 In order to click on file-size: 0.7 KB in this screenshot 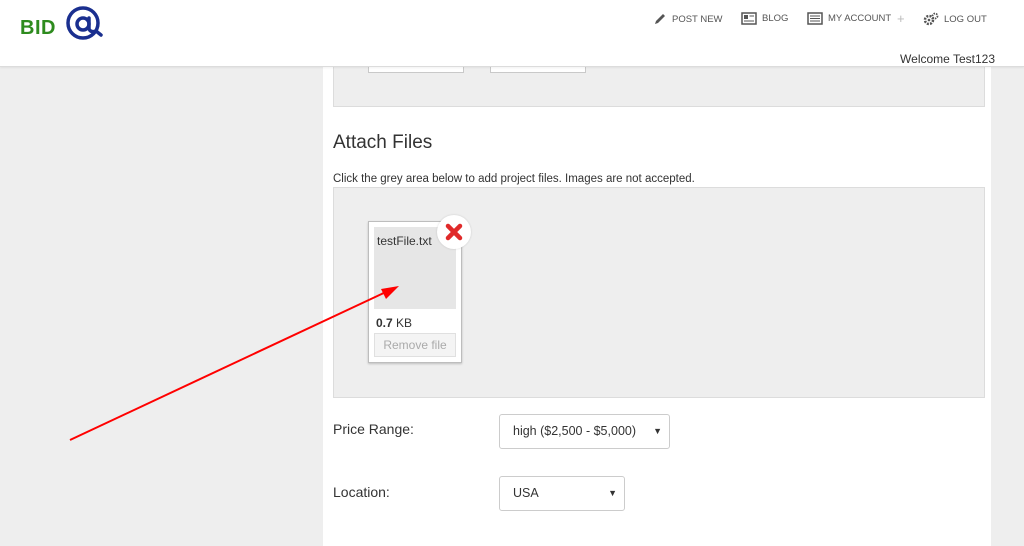, I will do `click(394, 323)`.